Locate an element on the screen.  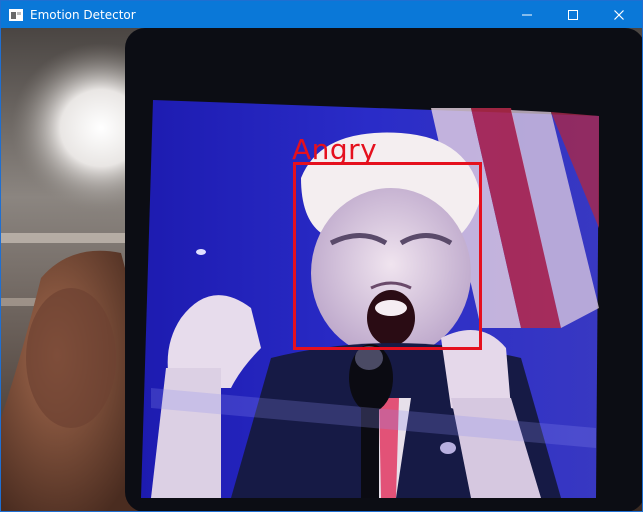
close-button is located at coordinates (619, 14).